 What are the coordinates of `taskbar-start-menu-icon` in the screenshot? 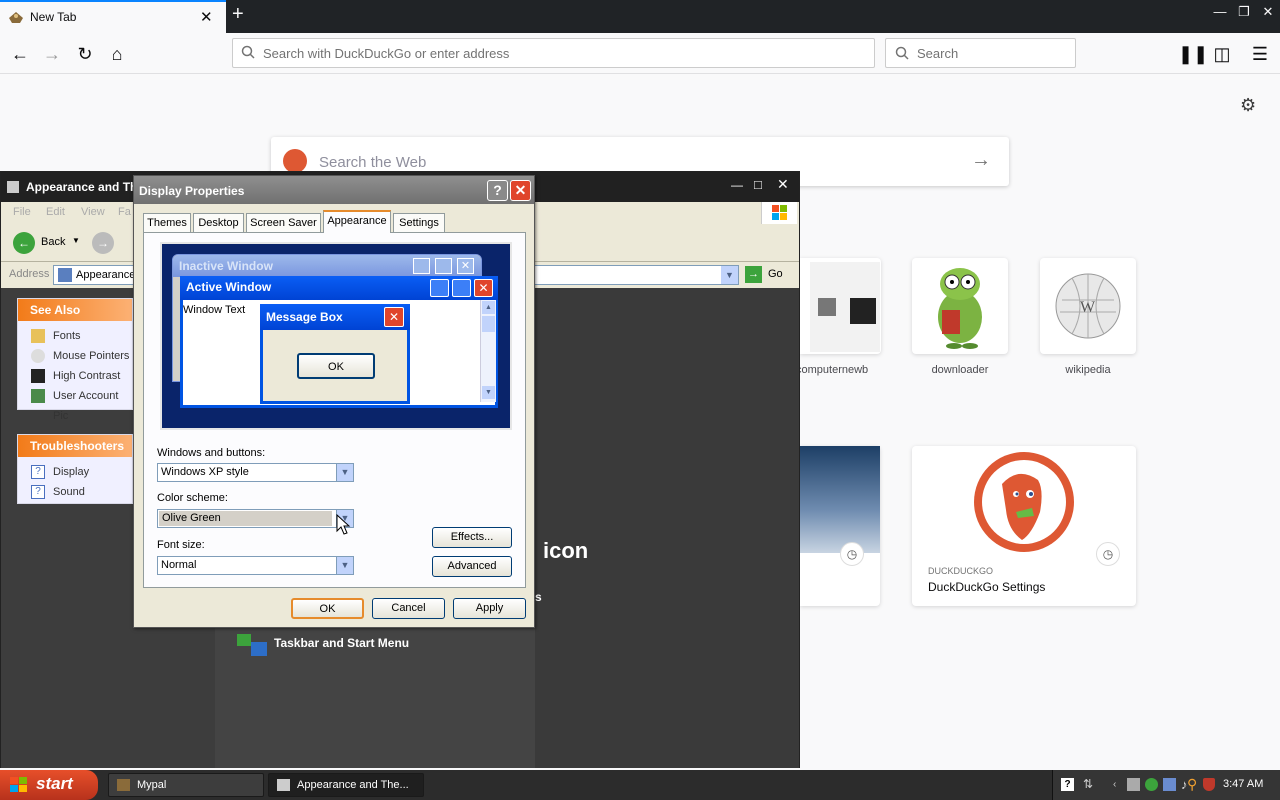 It's located at (252, 645).